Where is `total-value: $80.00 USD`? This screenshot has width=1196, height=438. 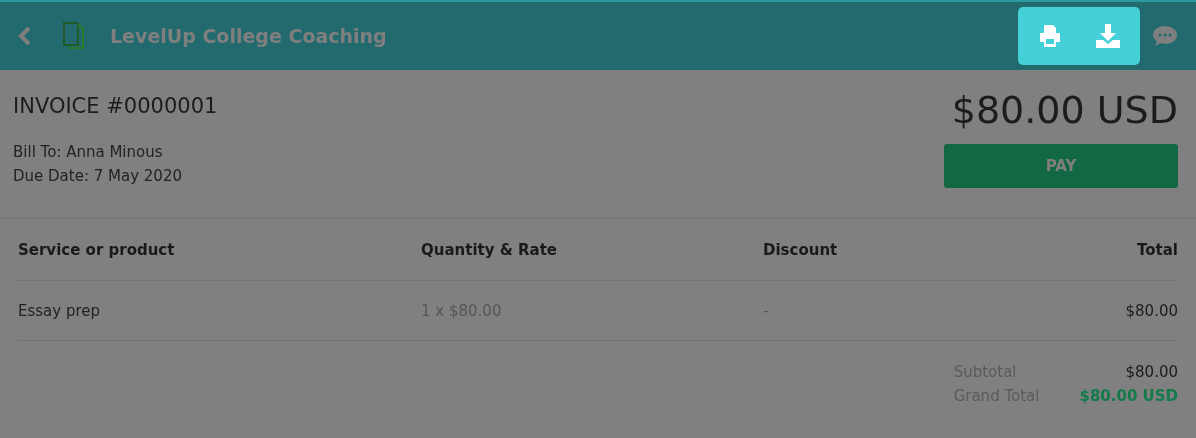
total-value: $80.00 USD is located at coordinates (1128, 396).